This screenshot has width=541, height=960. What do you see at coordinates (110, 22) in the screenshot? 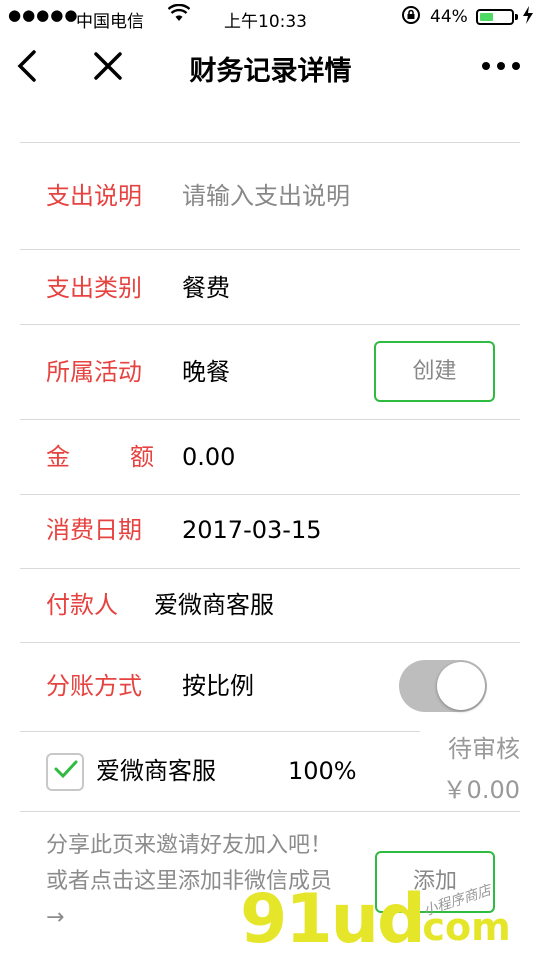
I see `carrier-name: 中国电信` at bounding box center [110, 22].